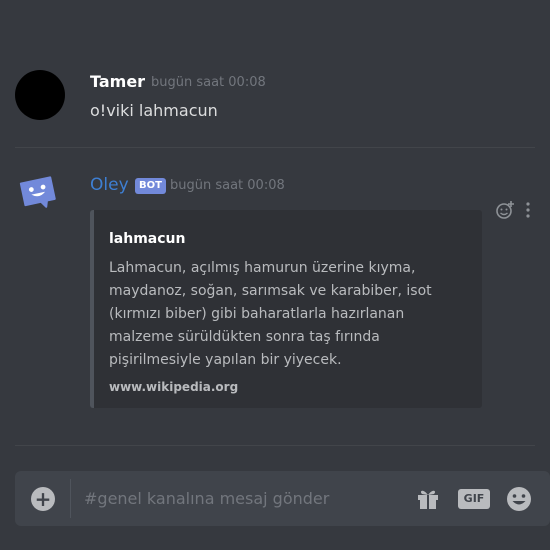 Image resolution: width=550 pixels, height=550 pixels. I want to click on message-content: o!viki lahmacun, so click(154, 110).